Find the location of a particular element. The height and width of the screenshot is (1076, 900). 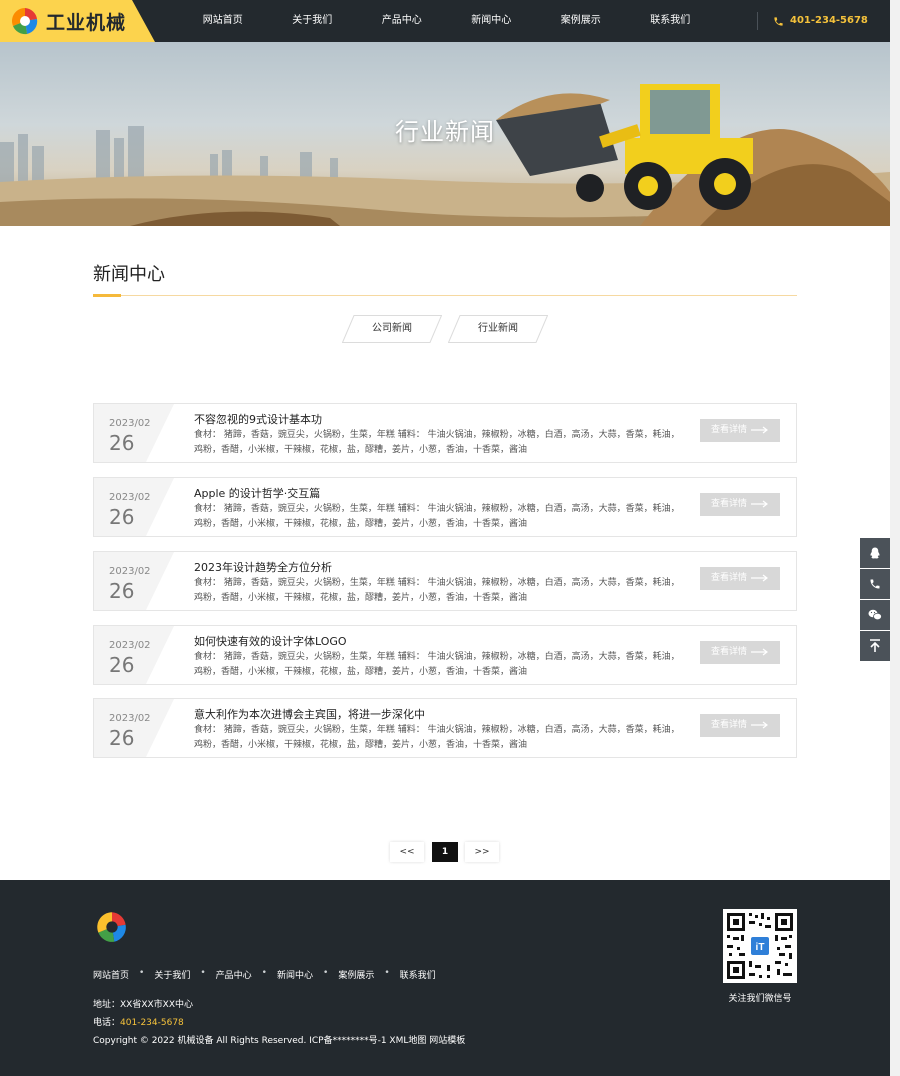

footer-phone: 电话：401-234-5678 is located at coordinates (138, 1021).